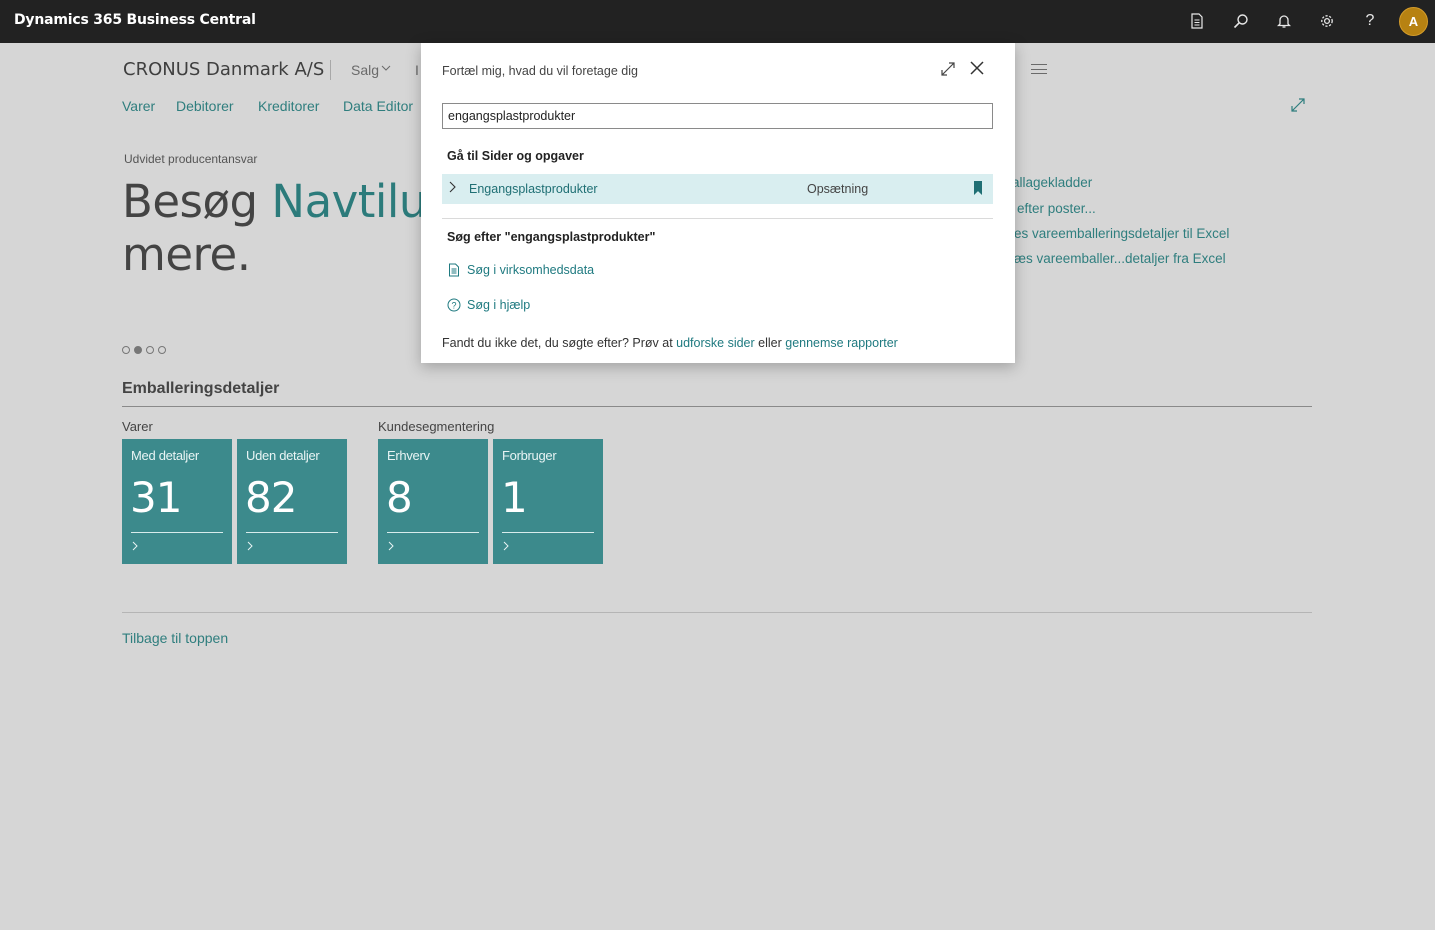  Describe the element at coordinates (417, 70) in the screenshot. I see `menu-truncated: I` at that location.